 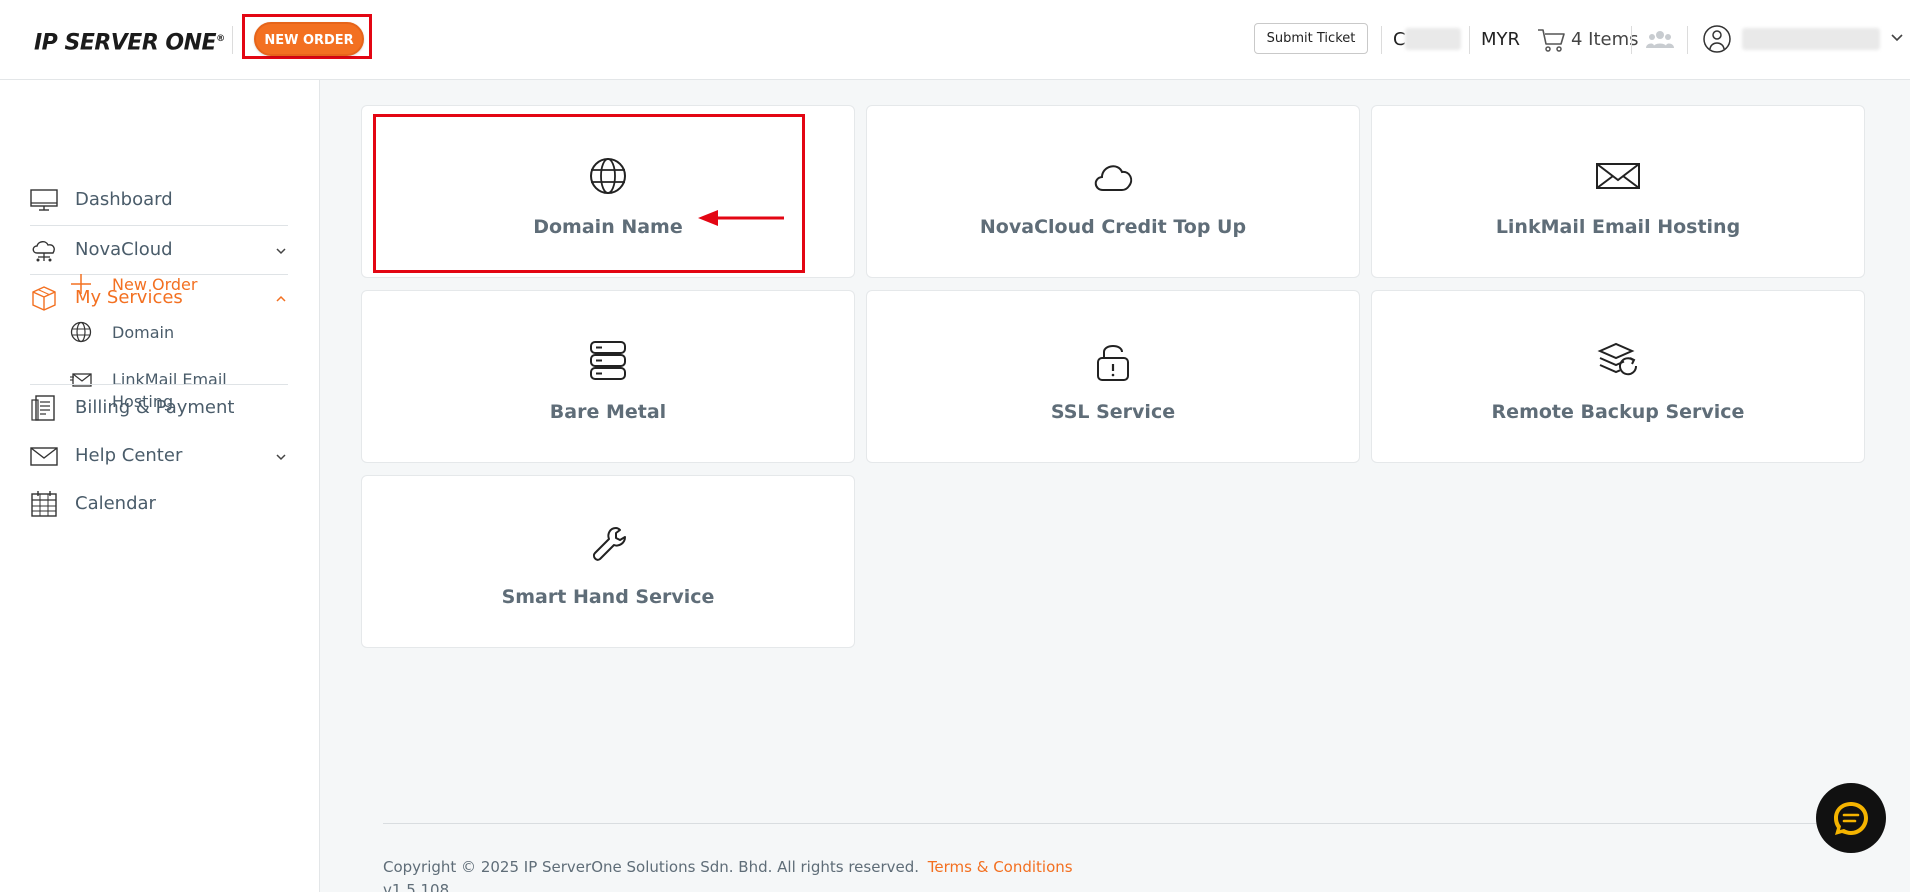 I want to click on sidebar-item-help-center: Help Center, so click(x=159, y=456).